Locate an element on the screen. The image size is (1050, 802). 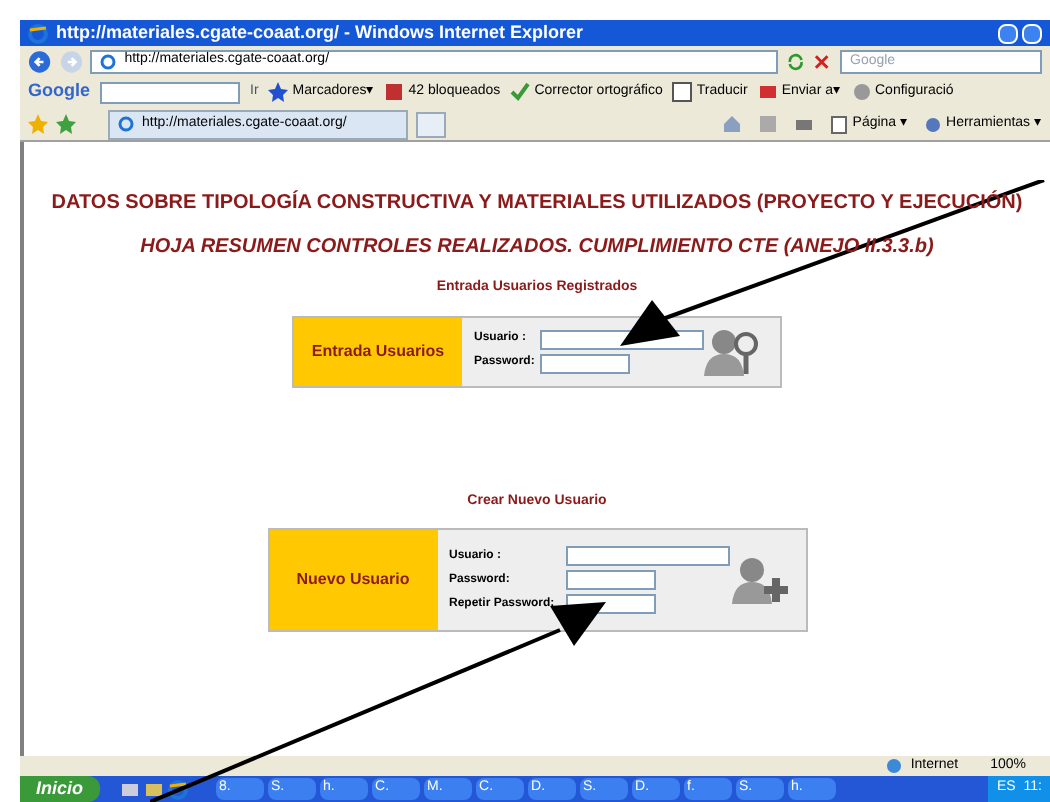
back-icon is located at coordinates (40, 61).